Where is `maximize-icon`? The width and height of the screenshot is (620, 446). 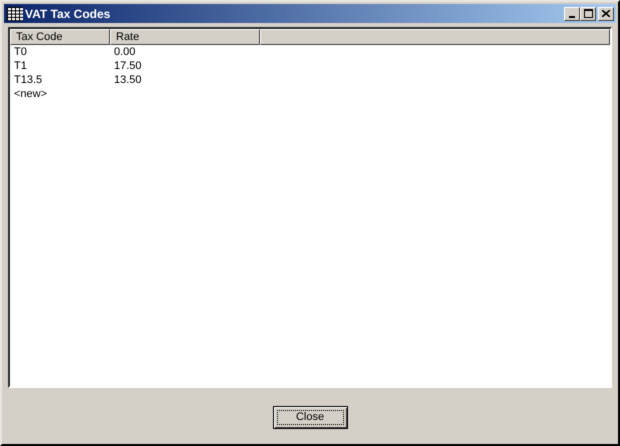
maximize-icon is located at coordinates (588, 13).